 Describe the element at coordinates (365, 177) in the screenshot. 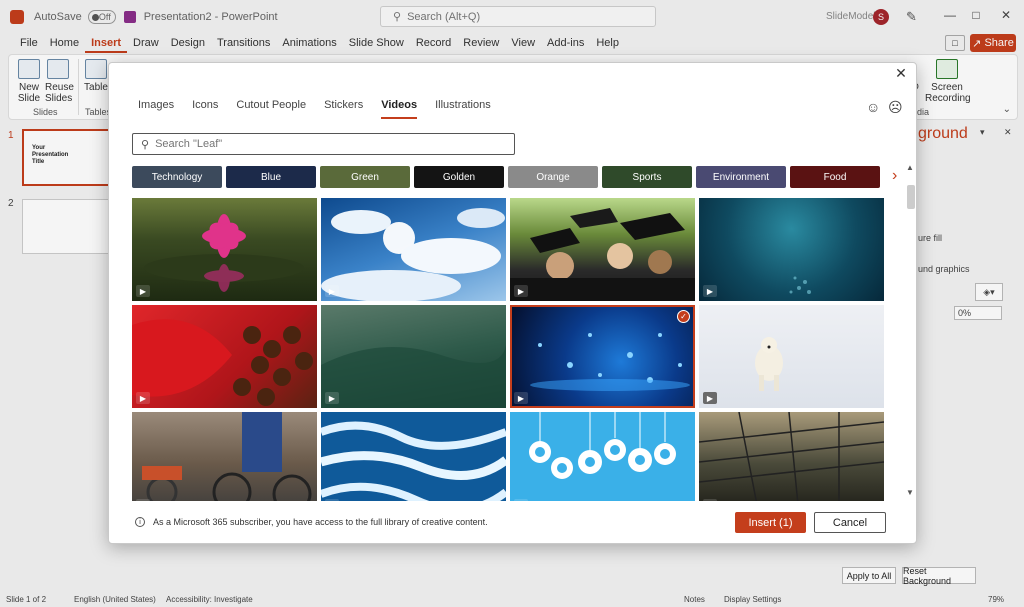

I see `category-chip-green: Green` at that location.